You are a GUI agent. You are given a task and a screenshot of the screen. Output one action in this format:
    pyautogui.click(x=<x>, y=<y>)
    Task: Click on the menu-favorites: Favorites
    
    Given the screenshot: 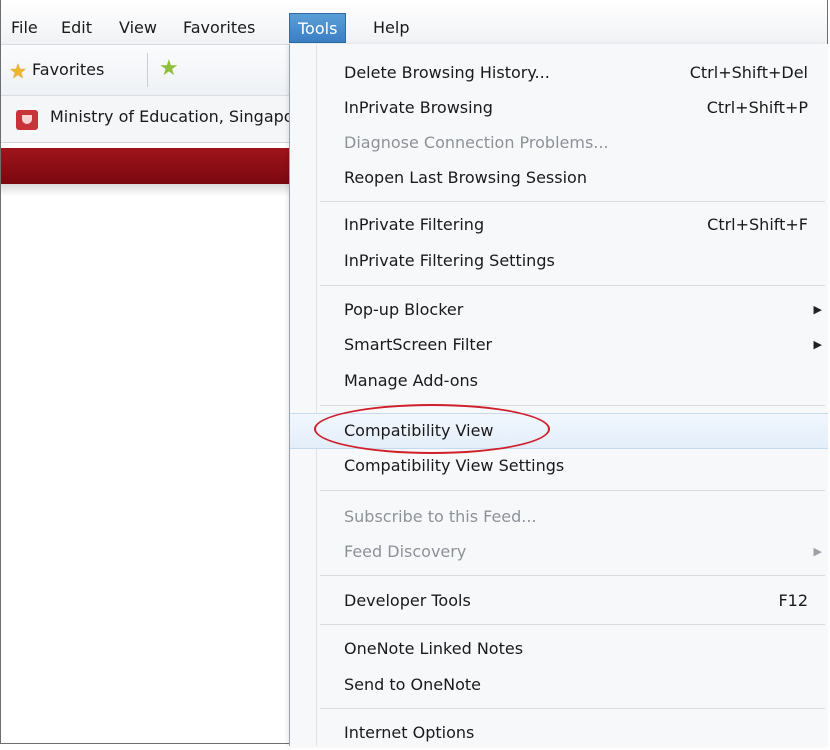 What is the action you would take?
    pyautogui.click(x=219, y=28)
    